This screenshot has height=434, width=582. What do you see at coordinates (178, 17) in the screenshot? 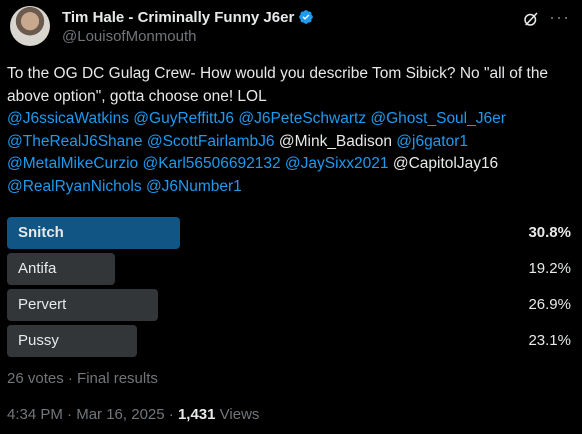
I see `display-name: Tim Hale - Criminally Funny J6er` at bounding box center [178, 17].